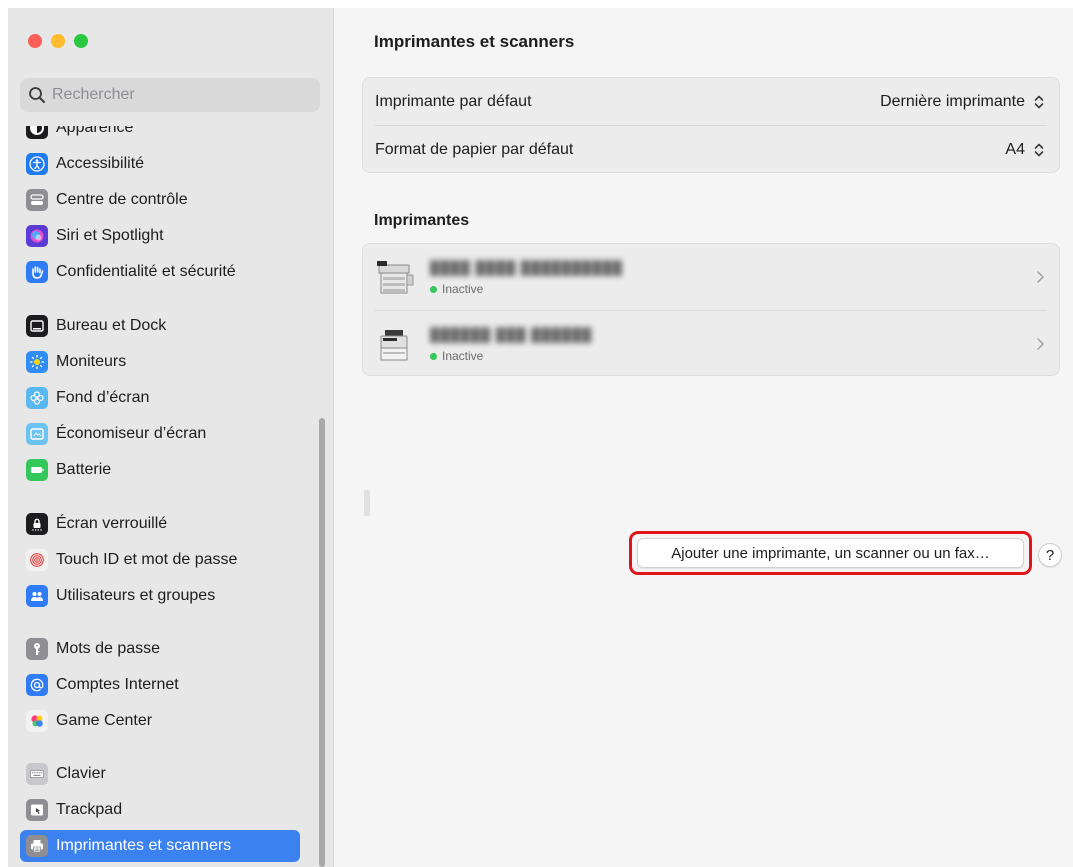 Image resolution: width=1073 pixels, height=867 pixels. Describe the element at coordinates (177, 95) in the screenshot. I see `search-input` at that location.